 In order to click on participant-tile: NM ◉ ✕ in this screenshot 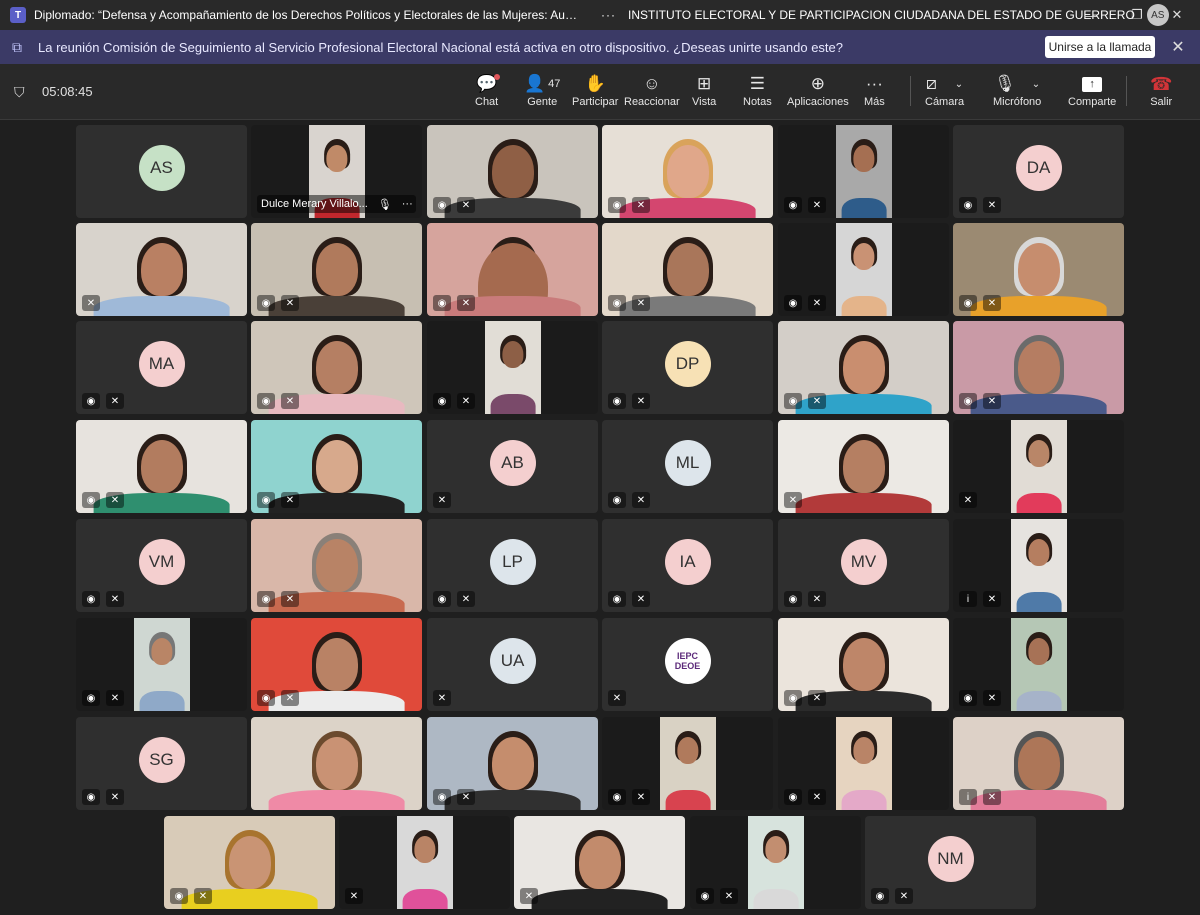, I will do `click(950, 862)`.